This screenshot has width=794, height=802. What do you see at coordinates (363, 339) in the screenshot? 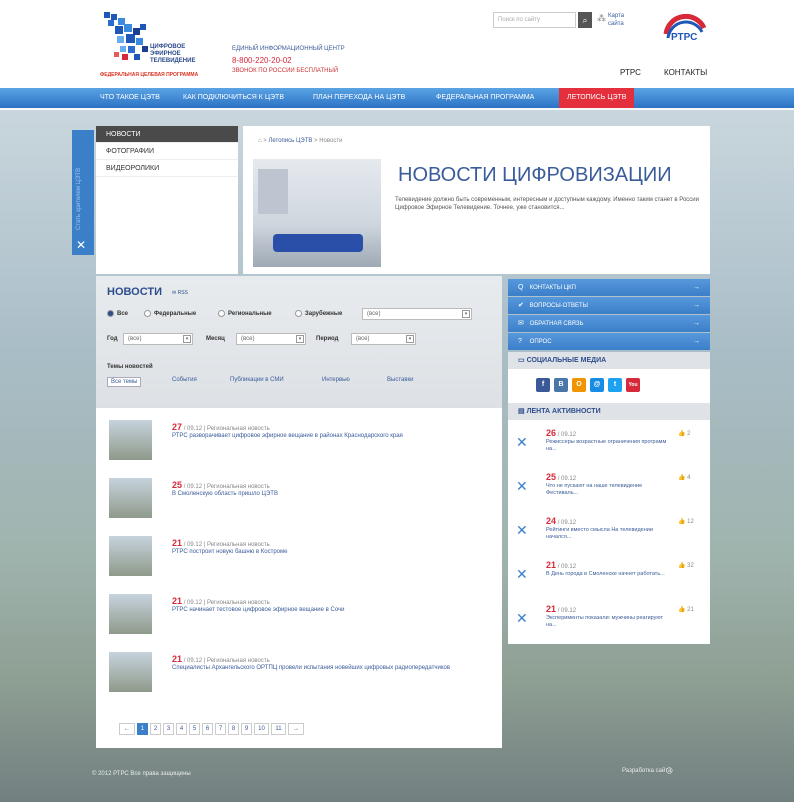
I see `period-select-value: (все)` at bounding box center [363, 339].